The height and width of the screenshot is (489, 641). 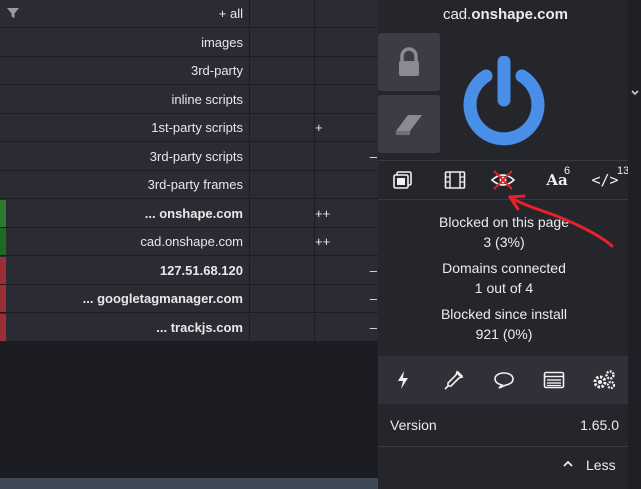 I want to click on no-remote-fonts-switch: Aa 6, so click(x=557, y=180).